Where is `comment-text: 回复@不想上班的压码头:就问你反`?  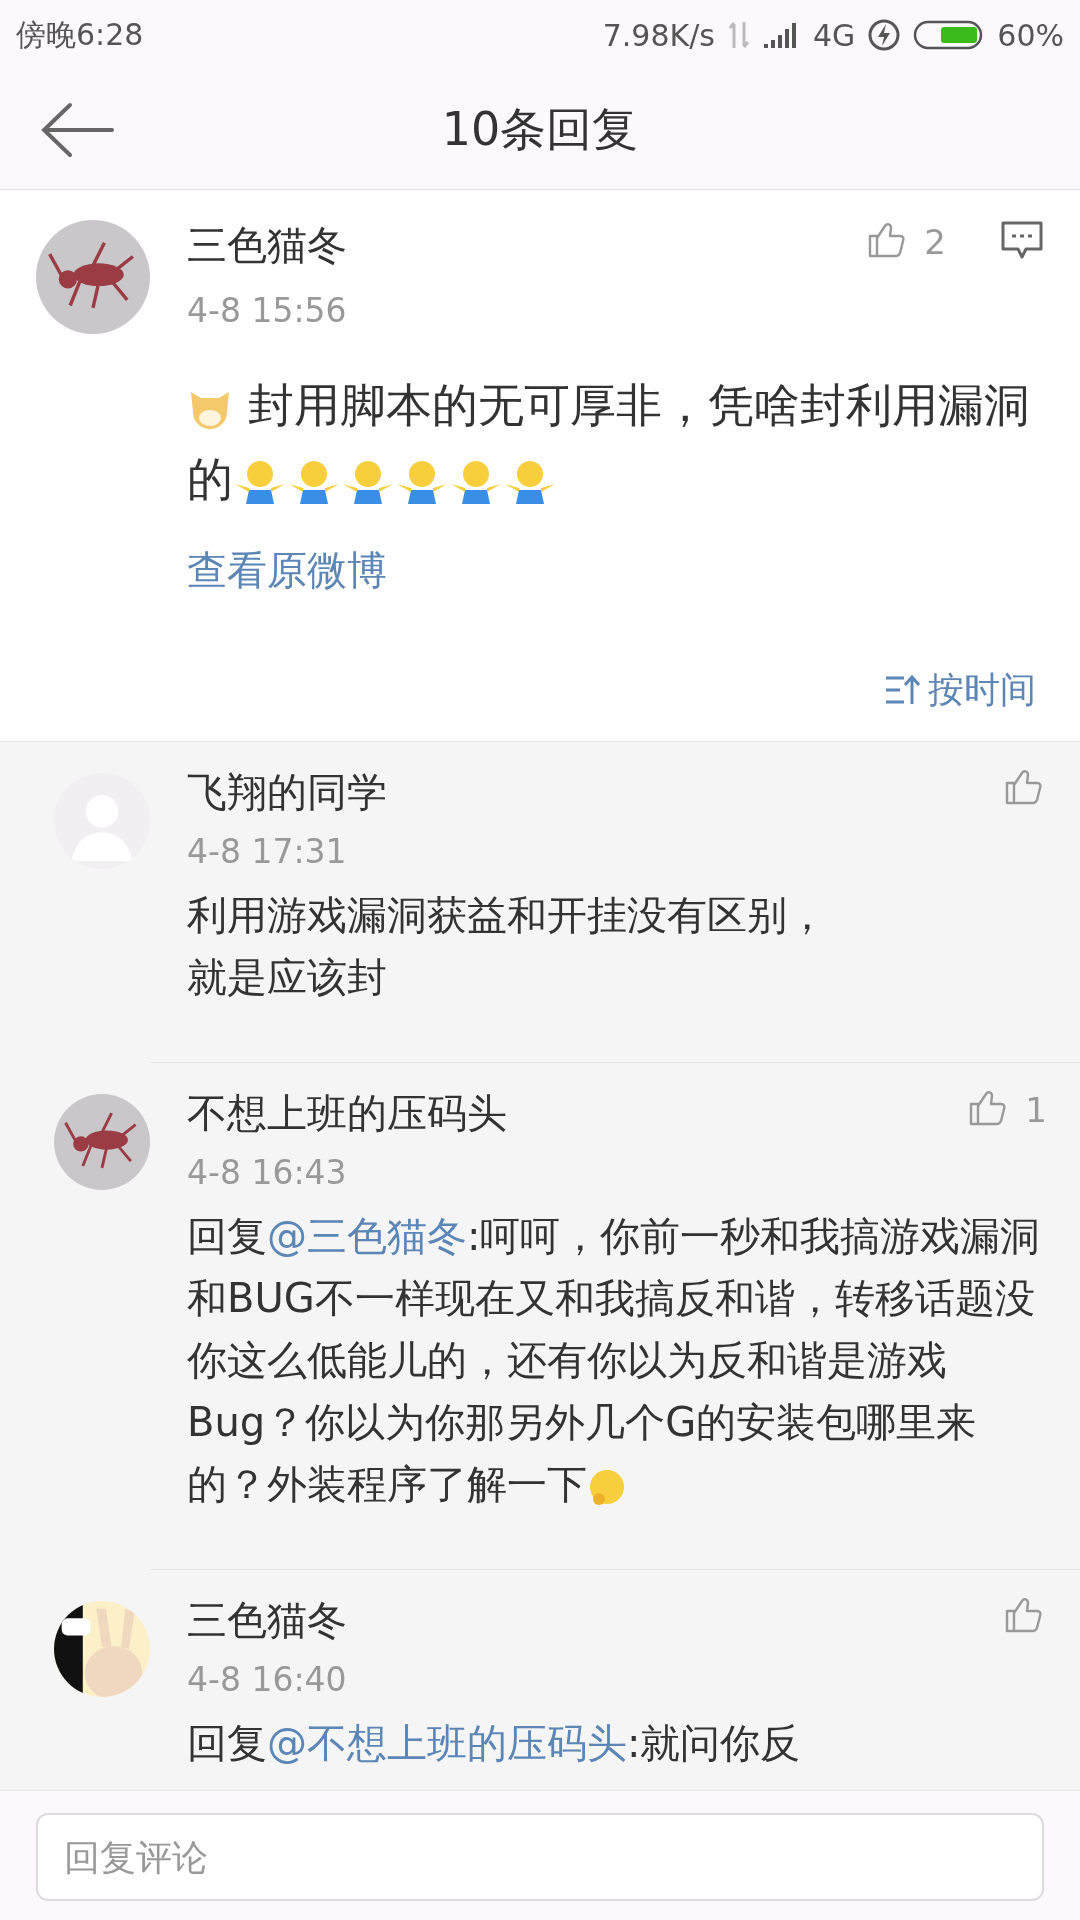 comment-text: 回复@不想上班的压码头:就问你反 is located at coordinates (494, 1743).